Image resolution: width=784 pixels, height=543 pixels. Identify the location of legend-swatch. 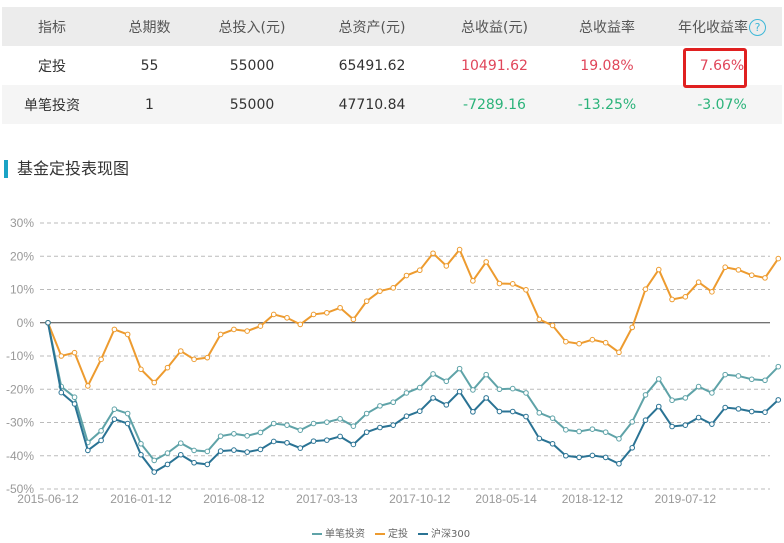
(317, 534).